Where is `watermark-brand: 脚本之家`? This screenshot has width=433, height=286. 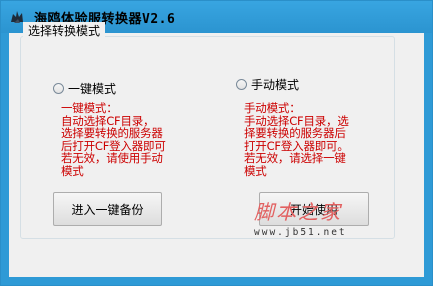 watermark-brand: 脚本之家 is located at coordinates (298, 212).